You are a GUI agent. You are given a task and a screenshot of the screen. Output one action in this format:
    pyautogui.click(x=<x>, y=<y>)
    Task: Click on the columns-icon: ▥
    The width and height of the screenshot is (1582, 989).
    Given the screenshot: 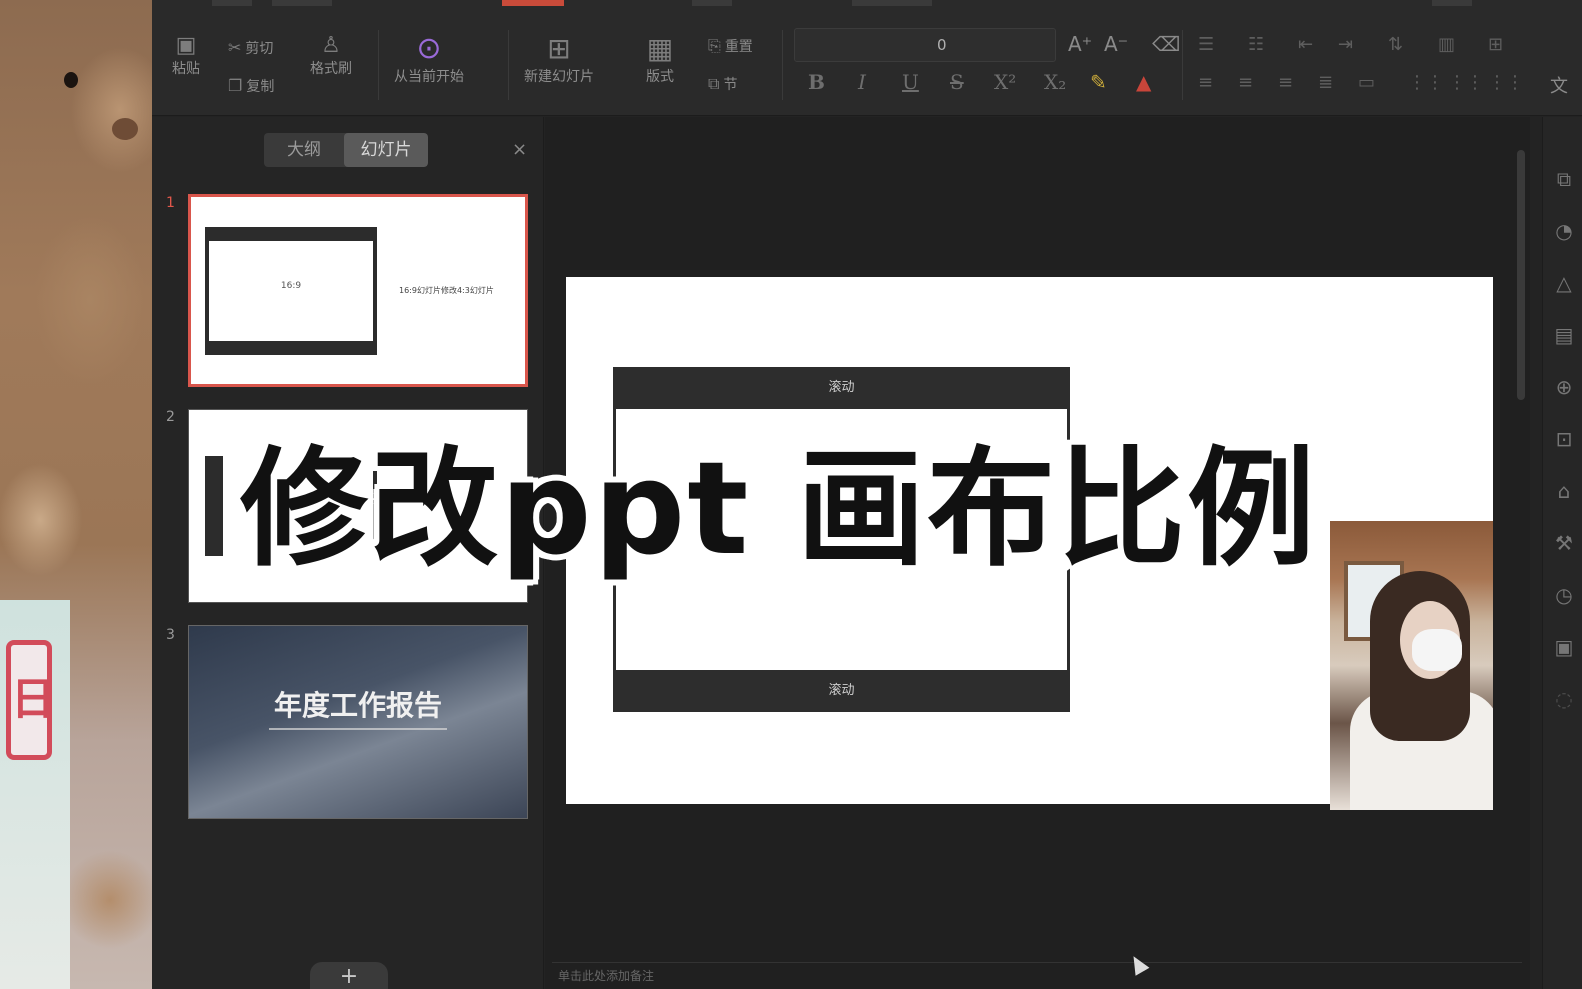 What is the action you would take?
    pyautogui.click(x=1446, y=44)
    